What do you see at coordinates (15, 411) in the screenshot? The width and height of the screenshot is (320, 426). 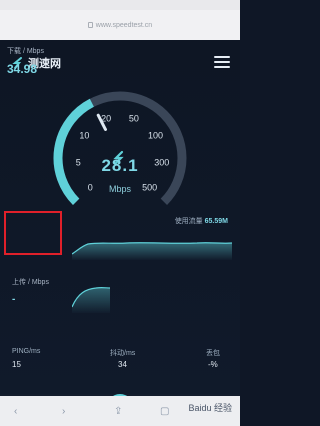 I see `back-icon: ‹` at bounding box center [15, 411].